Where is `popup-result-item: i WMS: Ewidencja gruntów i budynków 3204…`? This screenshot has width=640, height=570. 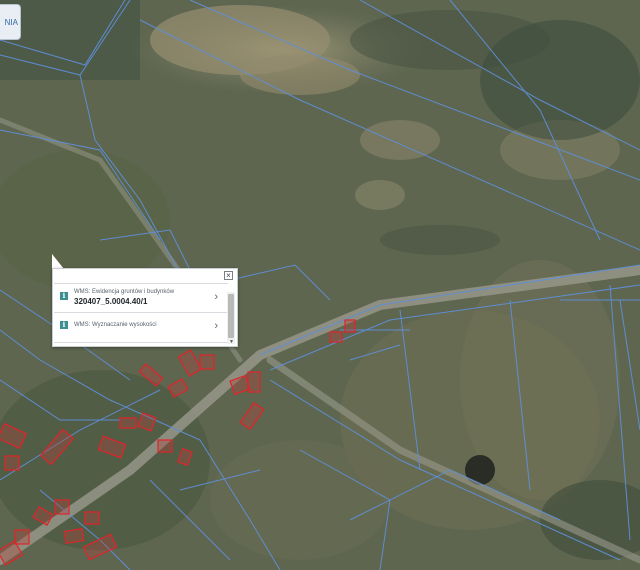
popup-result-item: i WMS: Ewidencja gruntów i budynków 3204… is located at coordinates (141, 298).